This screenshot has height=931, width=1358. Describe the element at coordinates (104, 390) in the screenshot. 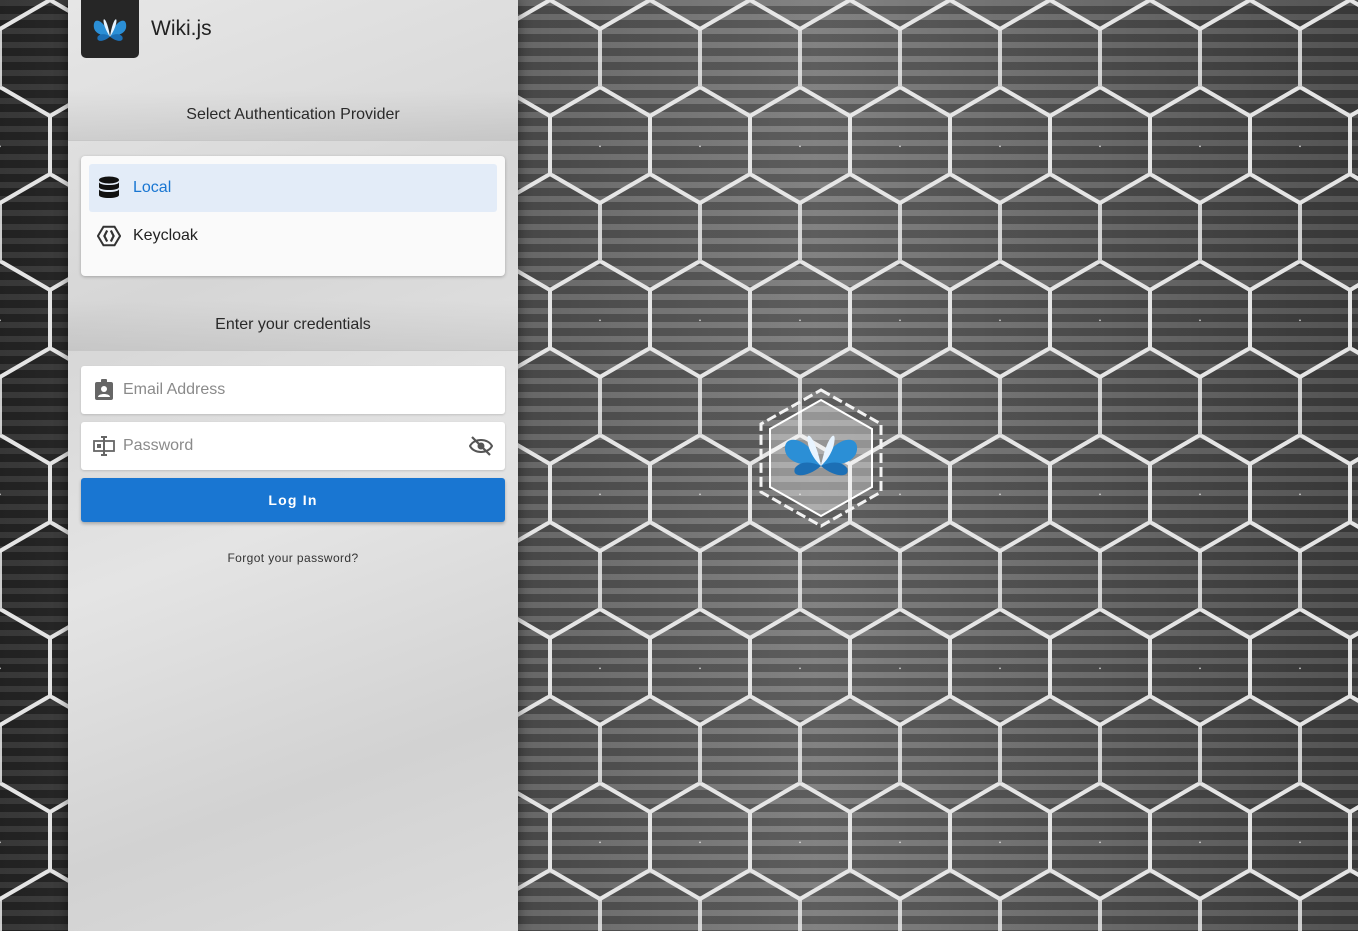

I see `contact-card-icon` at that location.